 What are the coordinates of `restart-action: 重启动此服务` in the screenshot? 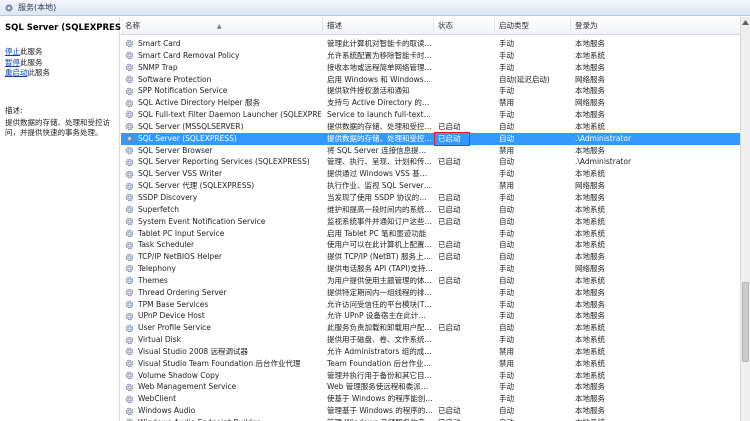 It's located at (27, 72).